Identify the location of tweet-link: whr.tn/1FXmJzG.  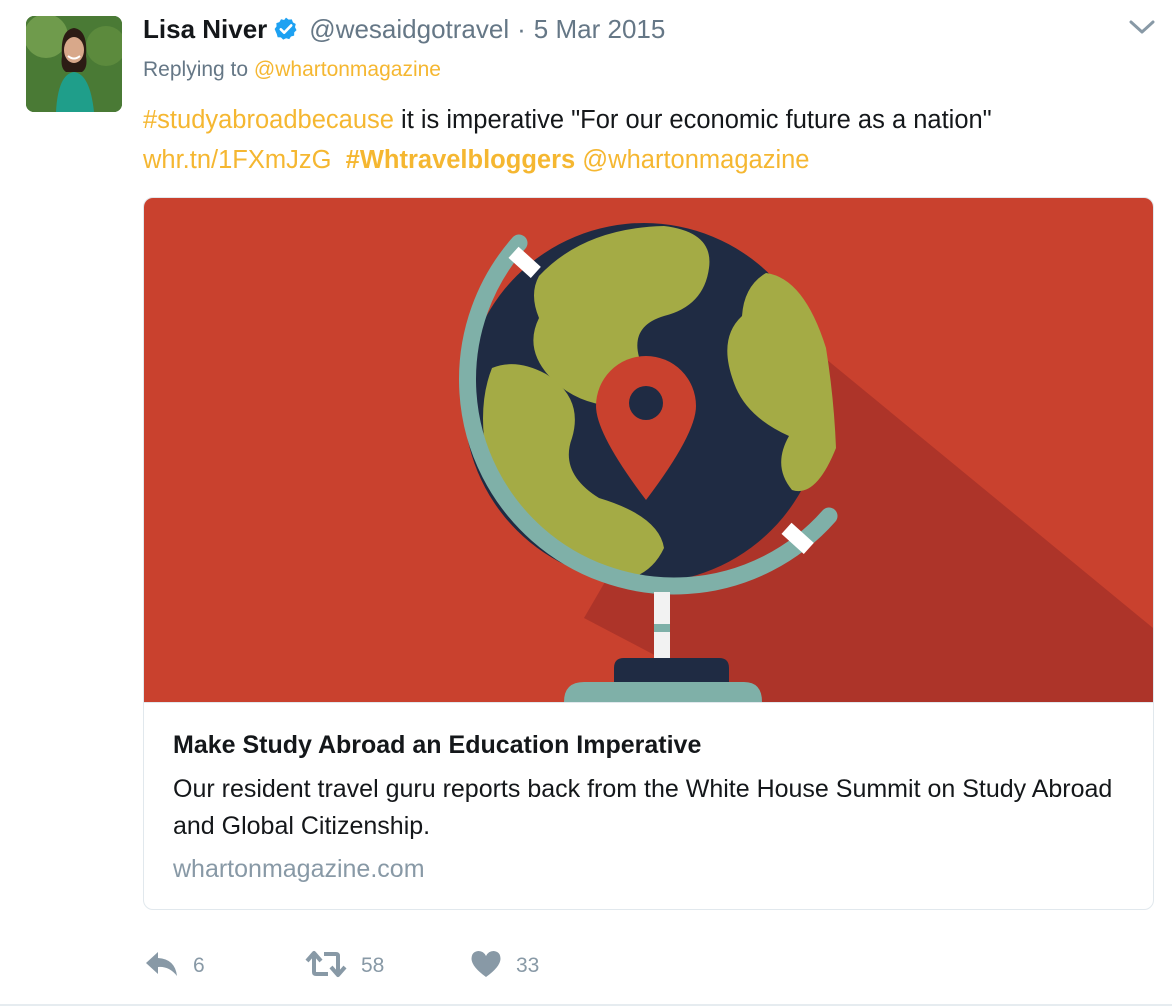
(237, 160).